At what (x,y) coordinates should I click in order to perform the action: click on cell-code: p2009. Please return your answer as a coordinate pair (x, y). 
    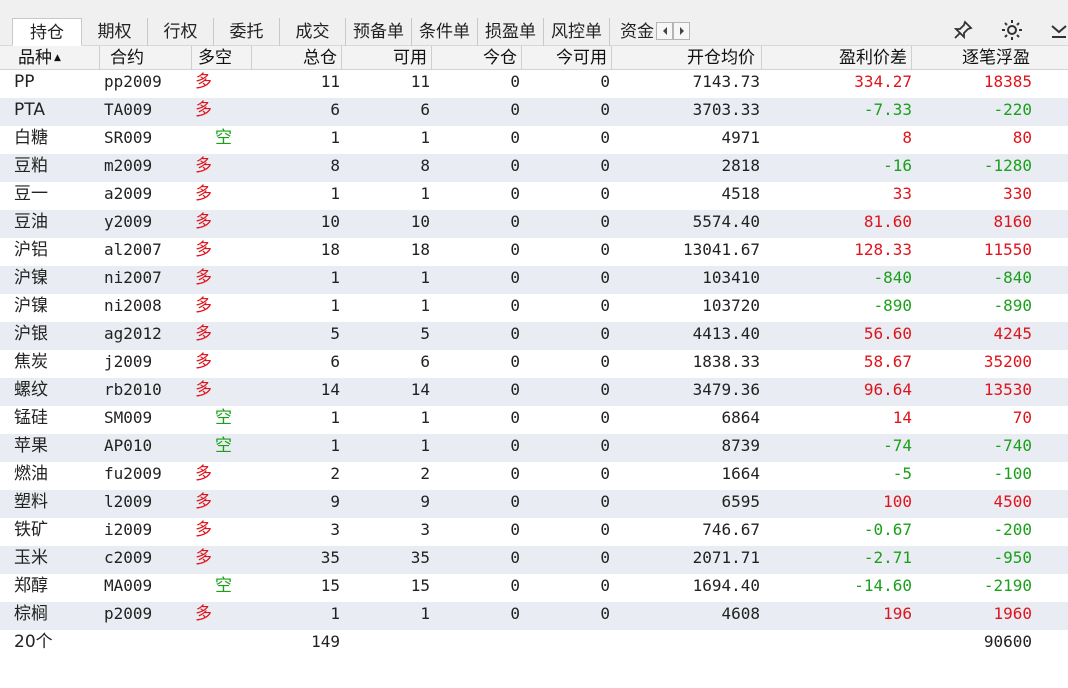
    Looking at the image, I should click on (128, 613).